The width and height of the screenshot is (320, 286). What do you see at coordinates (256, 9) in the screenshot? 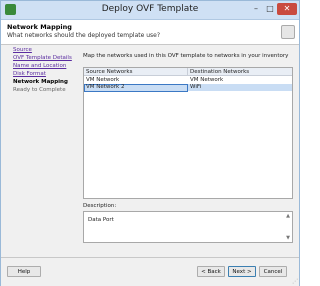
I see `minimize-button: –` at bounding box center [256, 9].